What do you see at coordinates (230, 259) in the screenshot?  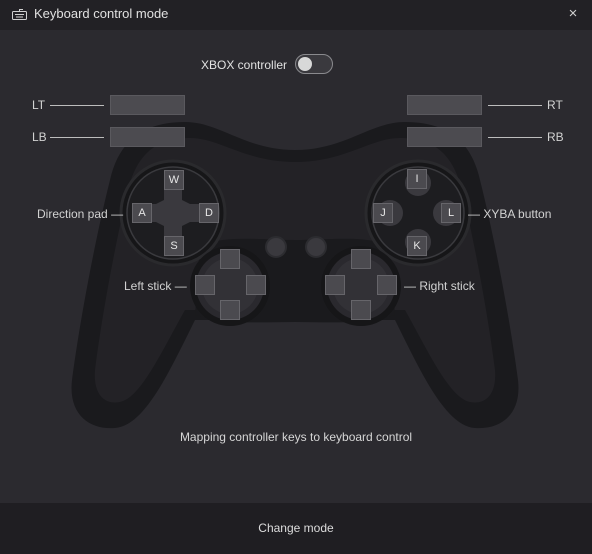 I see `left-stick-up-key` at bounding box center [230, 259].